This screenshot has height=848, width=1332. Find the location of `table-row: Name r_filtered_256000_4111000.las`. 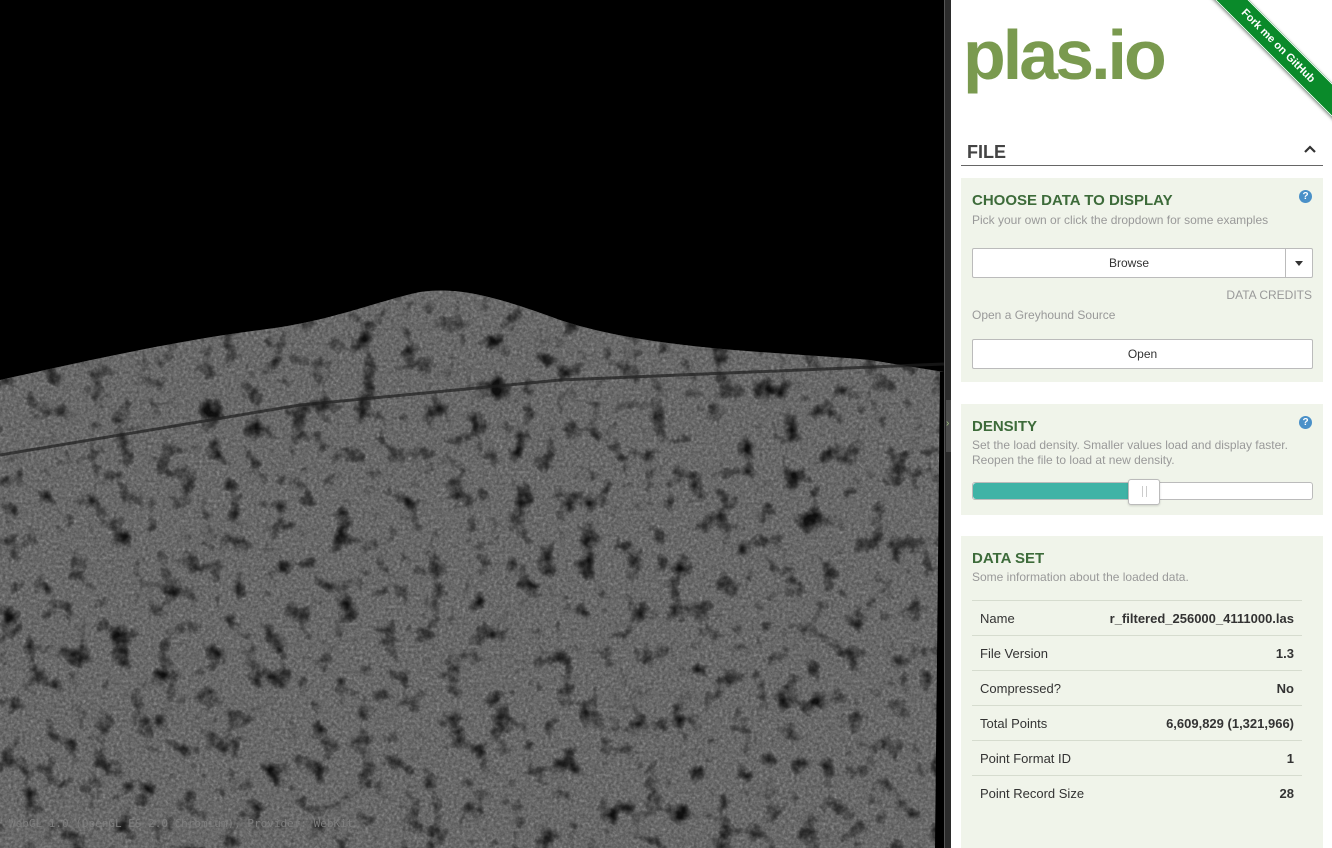

table-row: Name r_filtered_256000_4111000.las is located at coordinates (1137, 618).